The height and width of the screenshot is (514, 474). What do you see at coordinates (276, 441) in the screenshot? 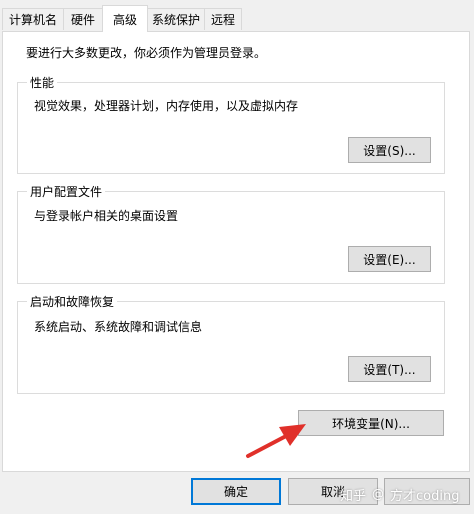
I see `annotation-arrow-icon` at bounding box center [276, 441].